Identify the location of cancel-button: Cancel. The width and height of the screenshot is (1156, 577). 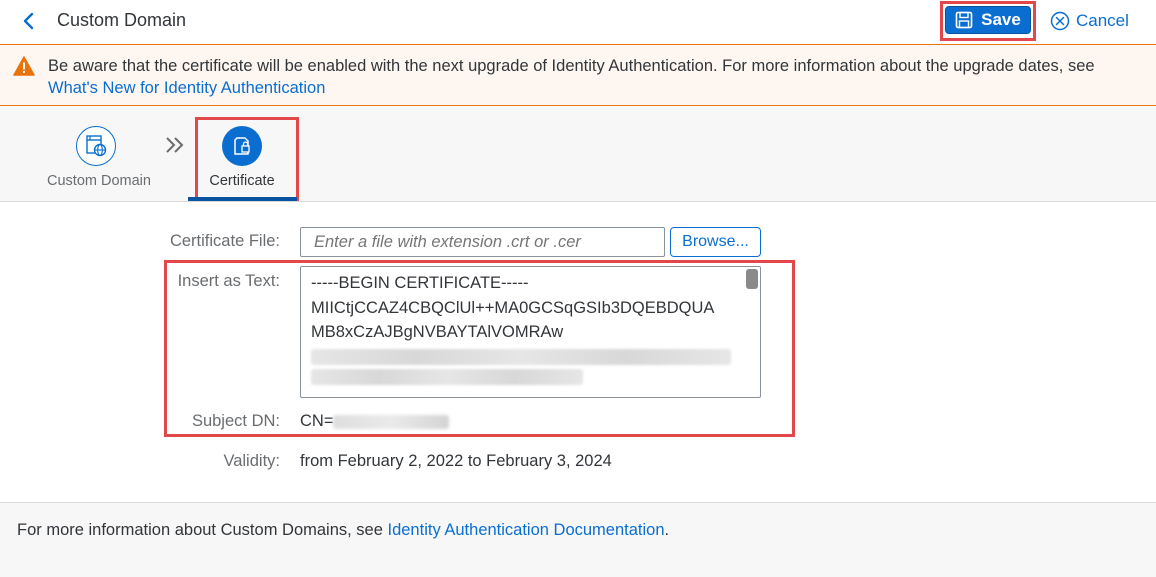
(1089, 21).